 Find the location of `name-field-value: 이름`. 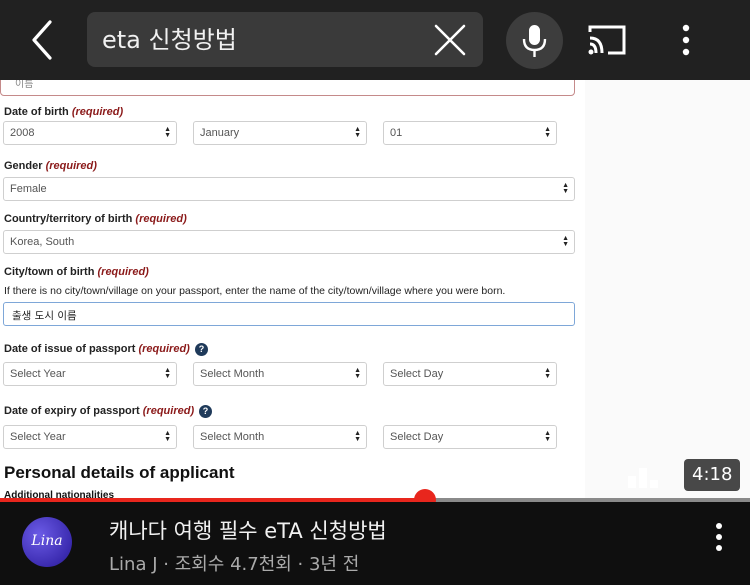

name-field-value: 이름 is located at coordinates (24, 85).